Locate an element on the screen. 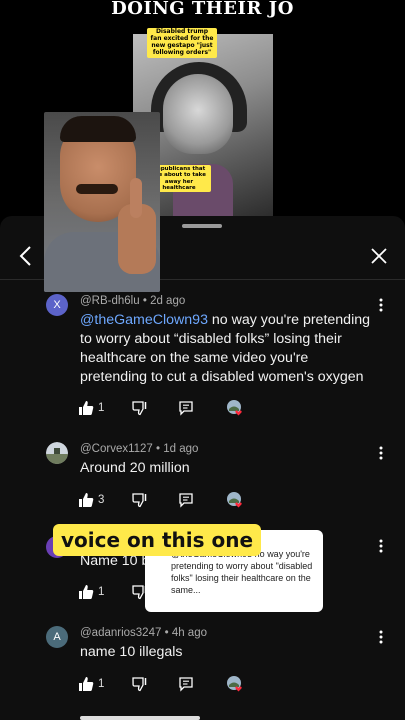  comment-meta: @adanrios3247 • 4h ago is located at coordinates (143, 633).